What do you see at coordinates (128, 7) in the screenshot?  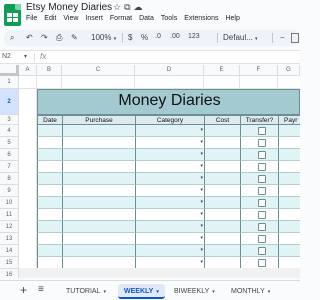 I see `move-icon: ⧉` at bounding box center [128, 7].